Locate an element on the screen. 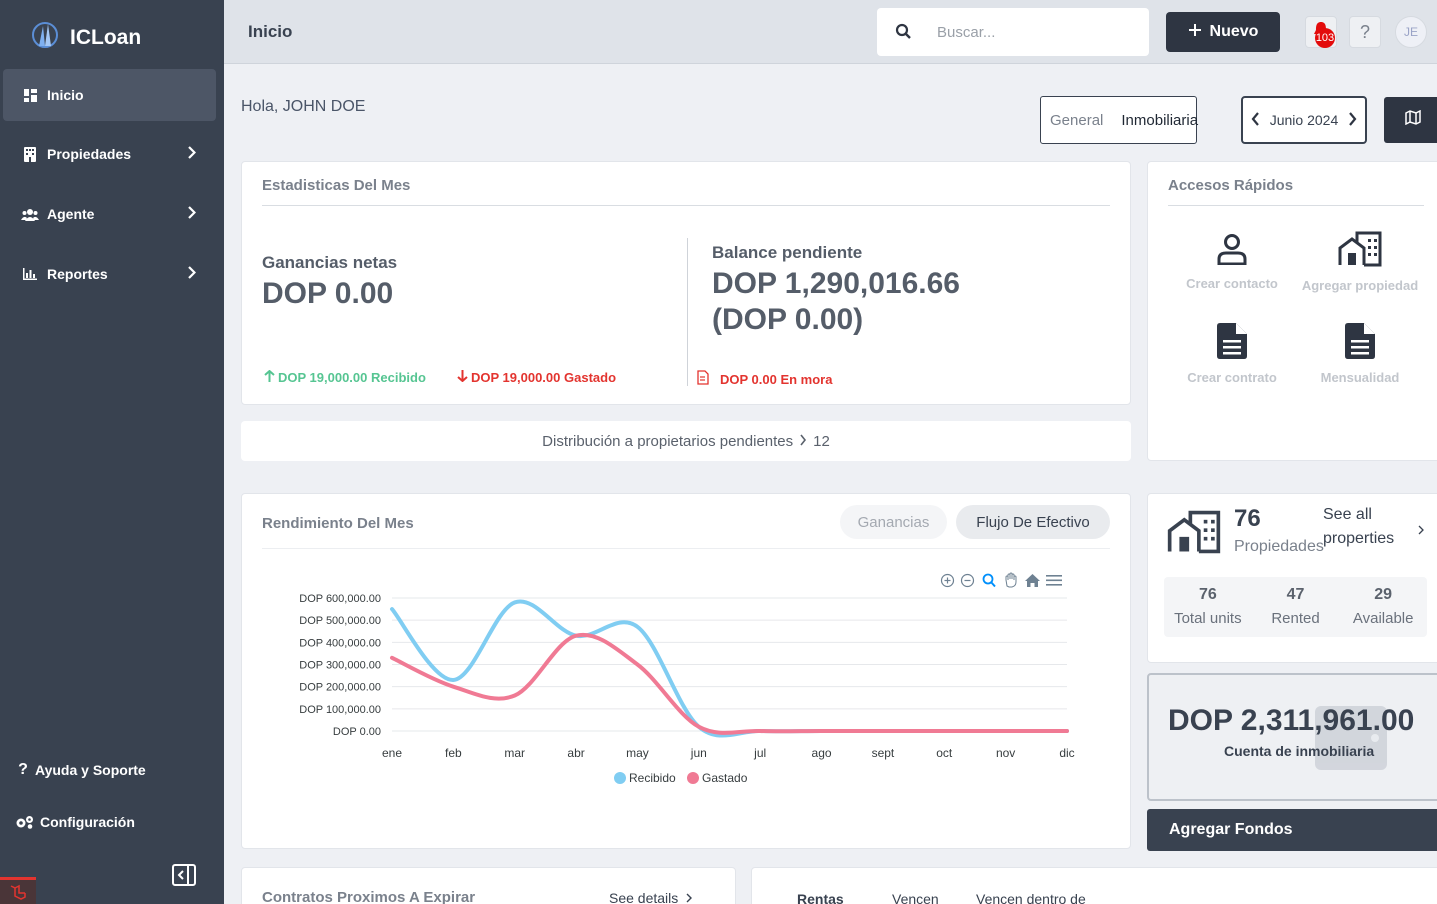  spent-stat: DOP 19,000.00 Gastado is located at coordinates (536, 377).